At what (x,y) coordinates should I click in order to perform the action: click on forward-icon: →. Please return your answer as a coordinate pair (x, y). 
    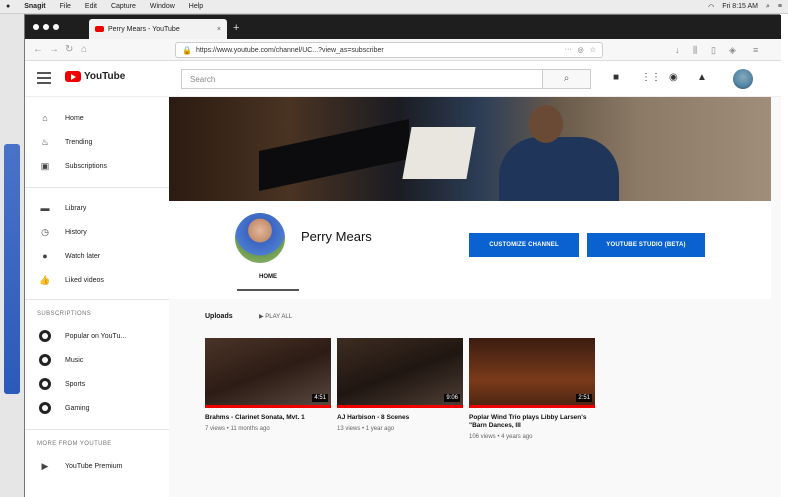
    Looking at the image, I should click on (54, 49).